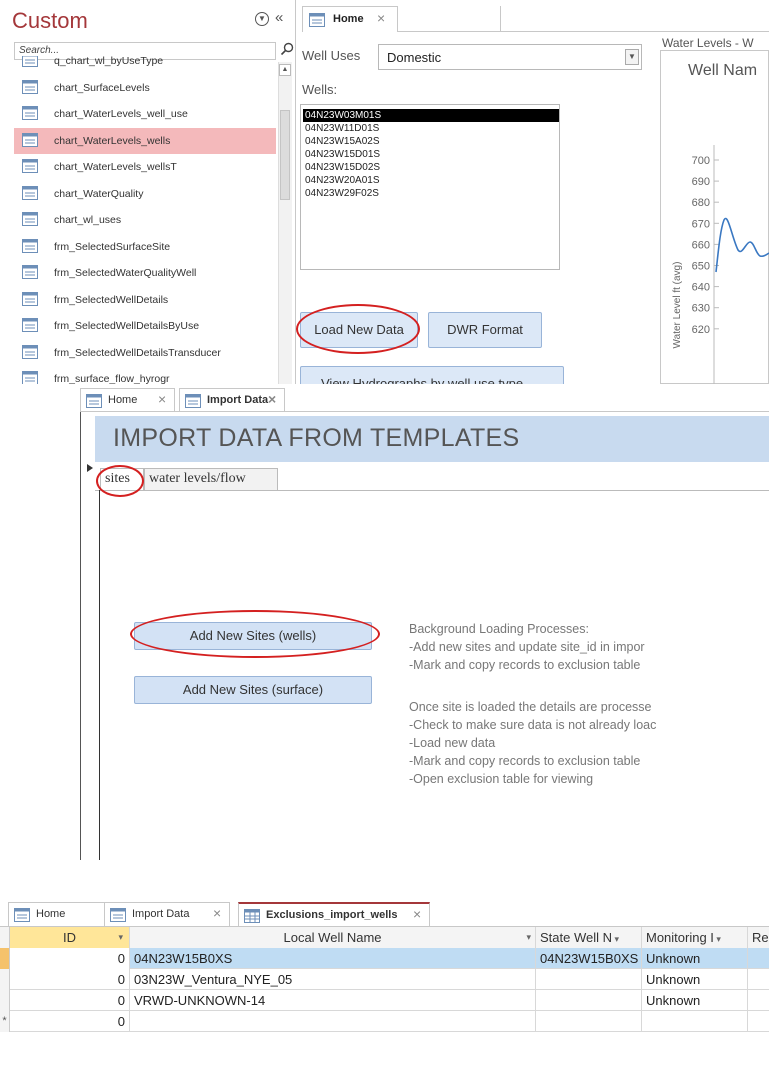 This screenshot has width=769, height=1076. What do you see at coordinates (145, 140) in the screenshot?
I see `nav-item-chart-waterlevels-wells: chart_WaterLevels_wells` at bounding box center [145, 140].